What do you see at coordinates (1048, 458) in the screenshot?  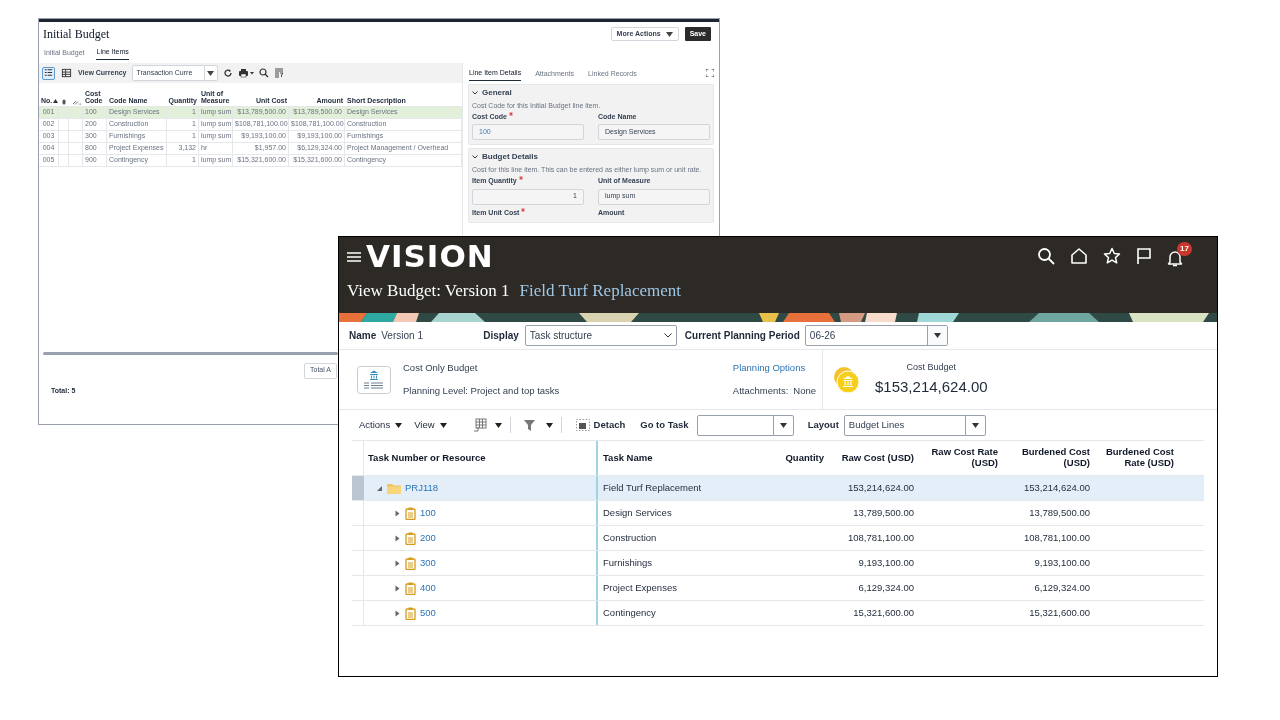 I see `column-header: Burdened Cost (USD)` at bounding box center [1048, 458].